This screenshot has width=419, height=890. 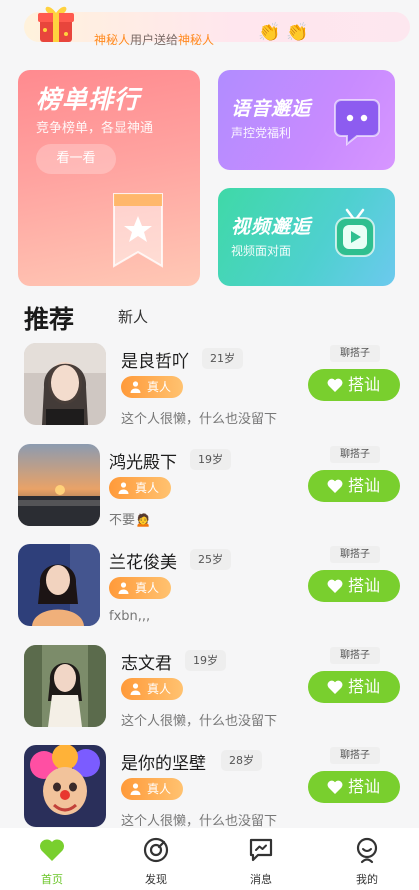 I want to click on nav-home: 首页, so click(x=52, y=859).